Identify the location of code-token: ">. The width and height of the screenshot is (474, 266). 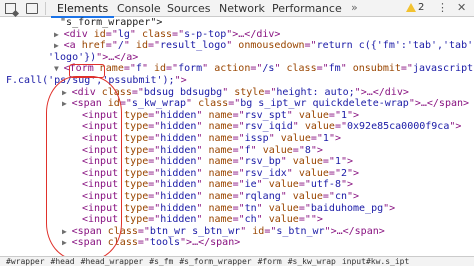
(347, 185).